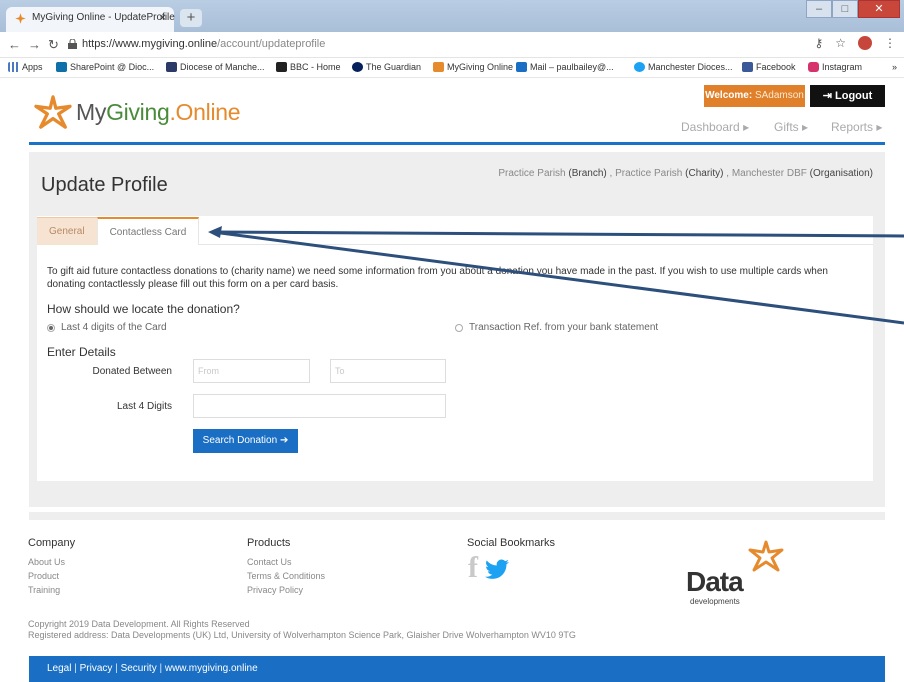 Image resolution: width=904 pixels, height=682 pixels. What do you see at coordinates (215, 232) in the screenshot?
I see `annotation-arrowhead` at bounding box center [215, 232].